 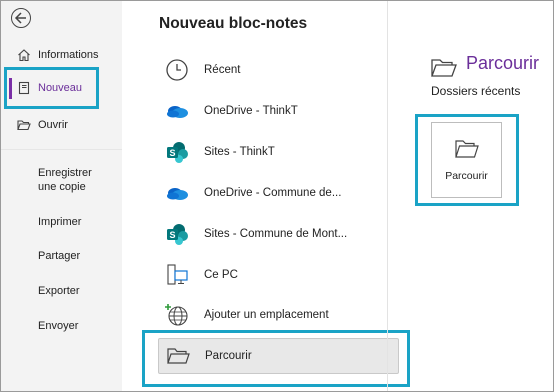 I want to click on nav-item-enregistrer-copie: Enregistrer une copie, so click(x=61, y=180).